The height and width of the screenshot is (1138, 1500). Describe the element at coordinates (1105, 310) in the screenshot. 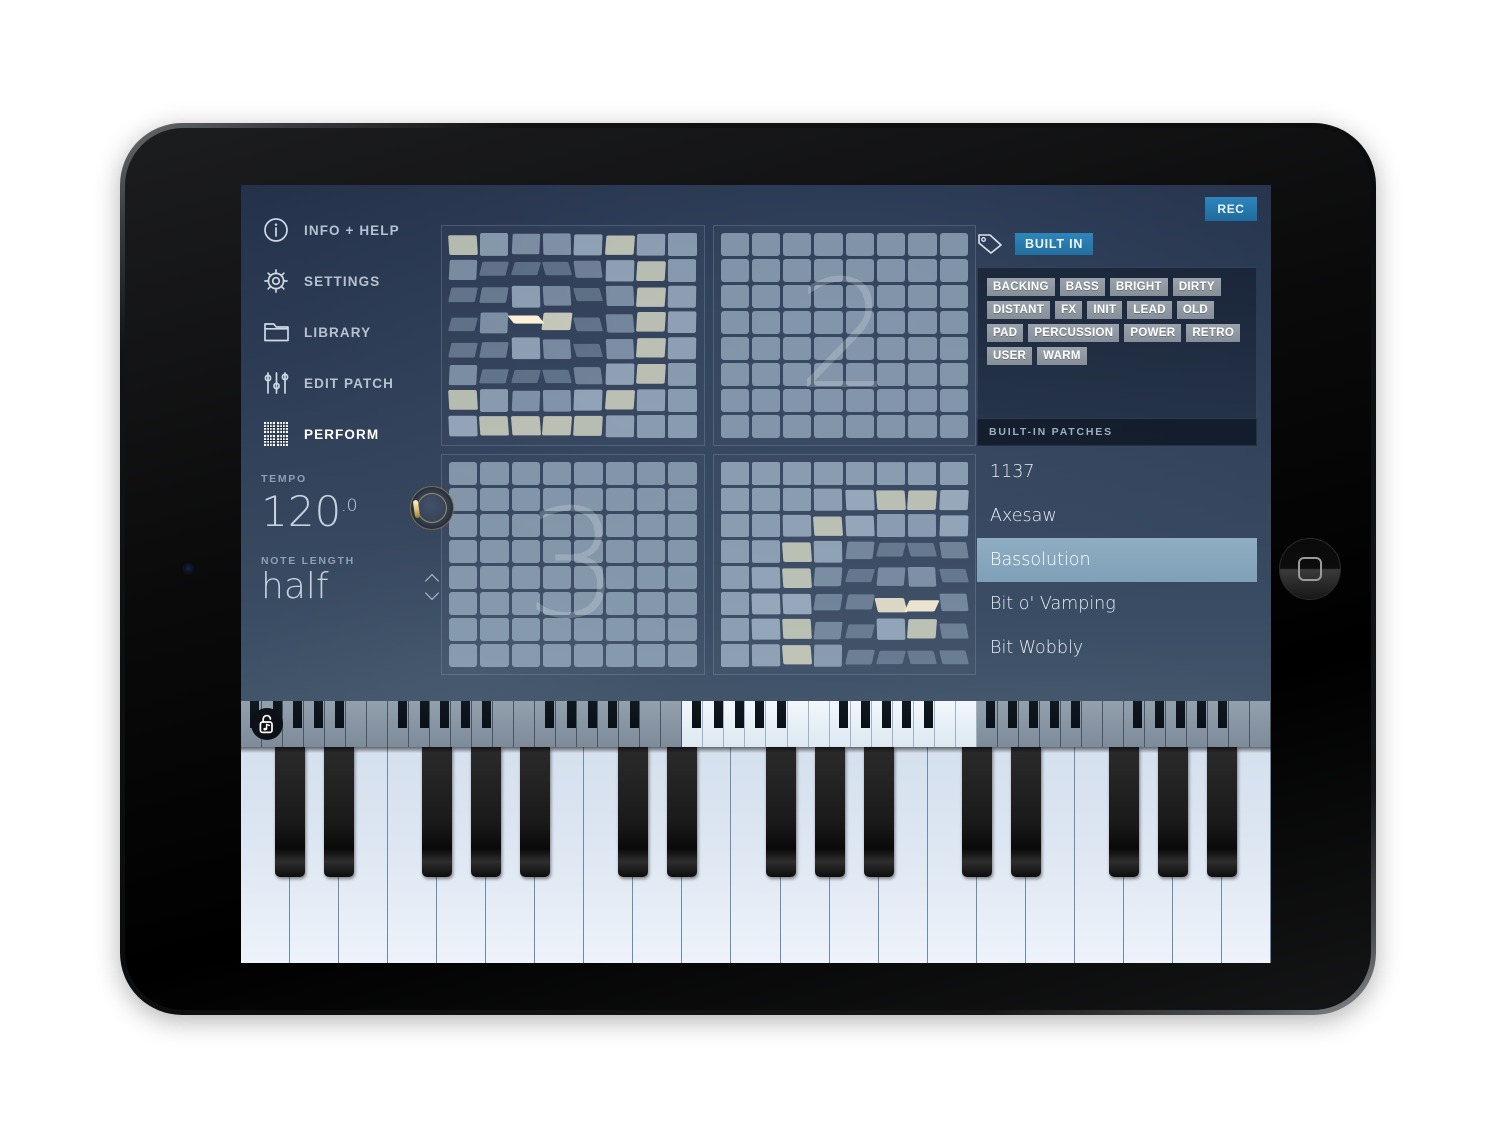

I see `tag-chip: INIT` at that location.